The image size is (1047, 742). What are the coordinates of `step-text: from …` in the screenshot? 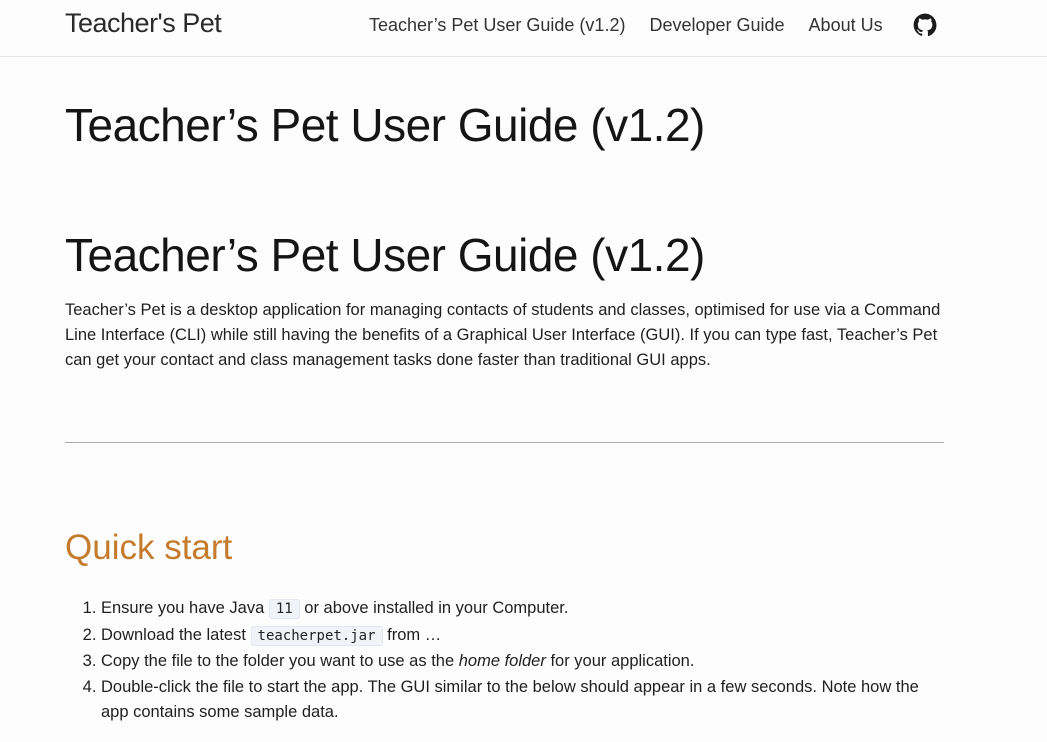 It's located at (412, 634).